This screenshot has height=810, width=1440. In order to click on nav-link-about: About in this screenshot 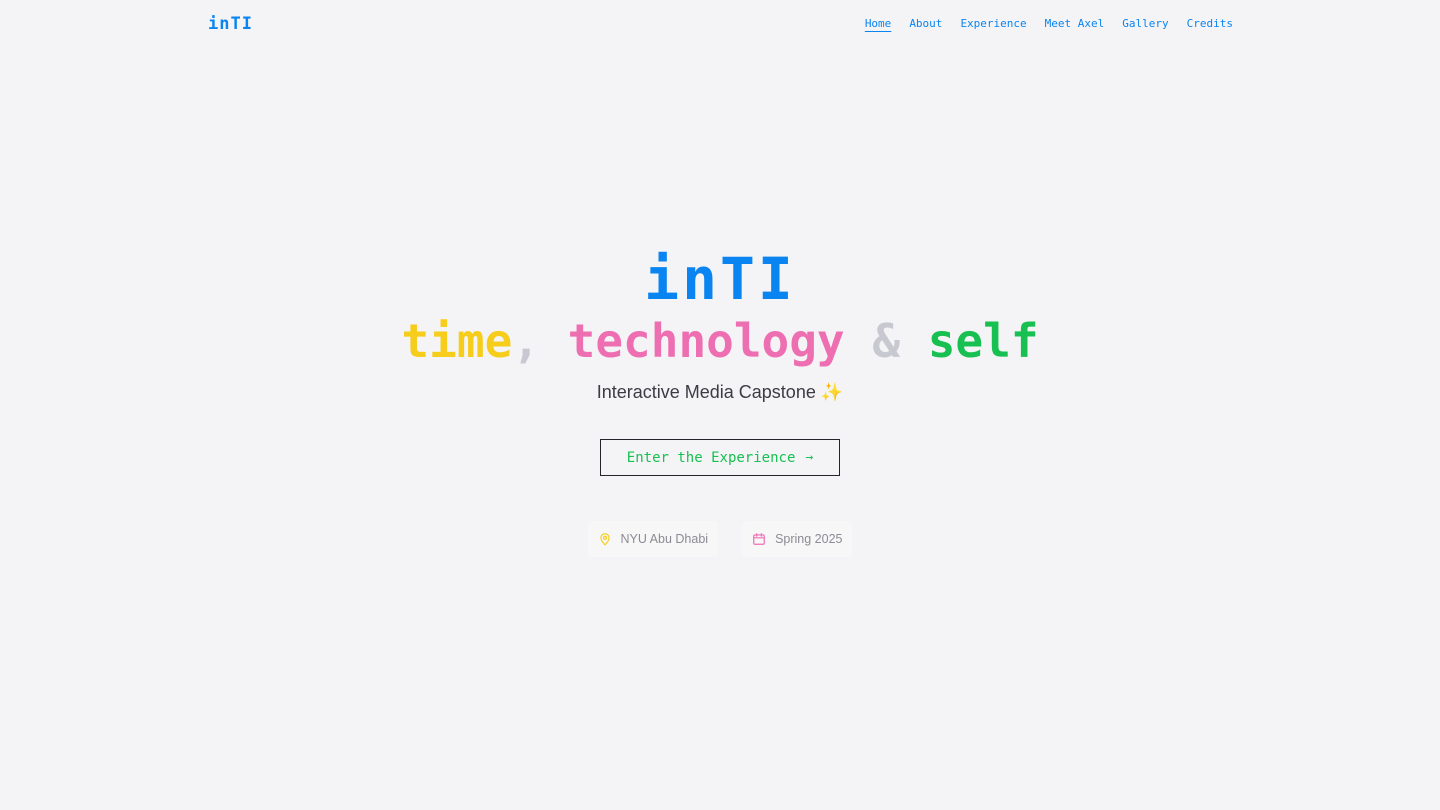, I will do `click(925, 24)`.